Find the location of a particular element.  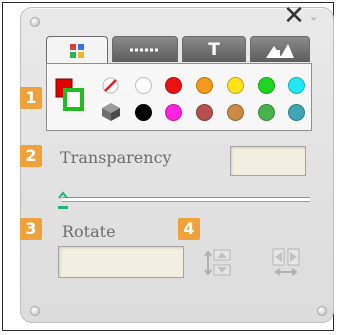

tab-strip: T is located at coordinates (178, 50).